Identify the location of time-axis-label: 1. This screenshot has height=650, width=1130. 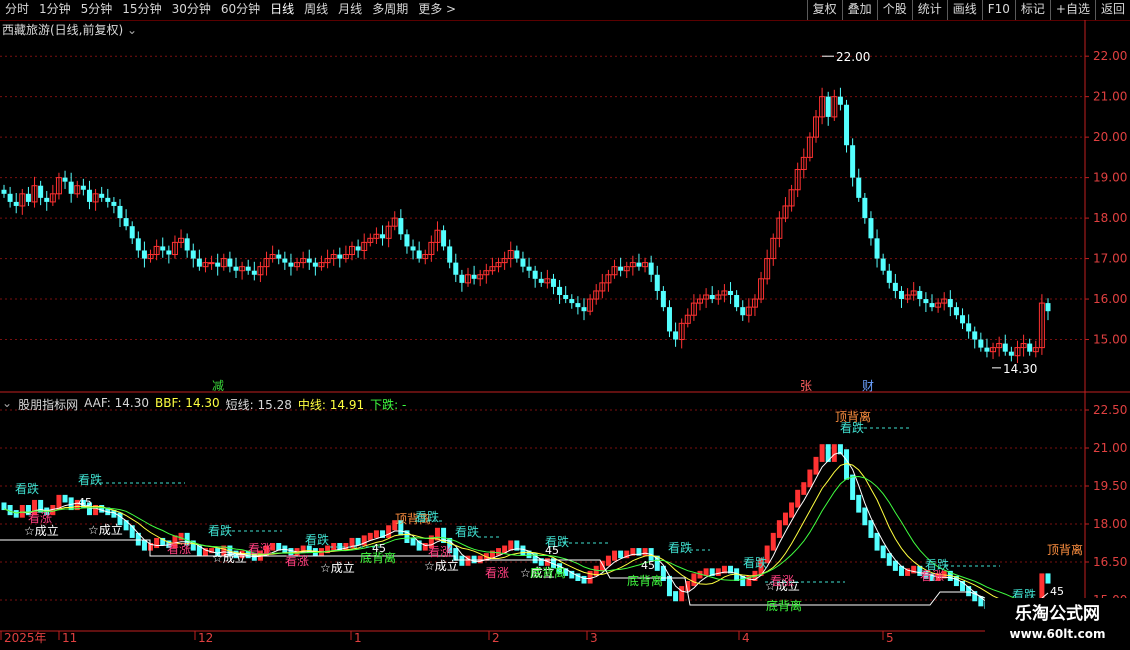
(358, 638).